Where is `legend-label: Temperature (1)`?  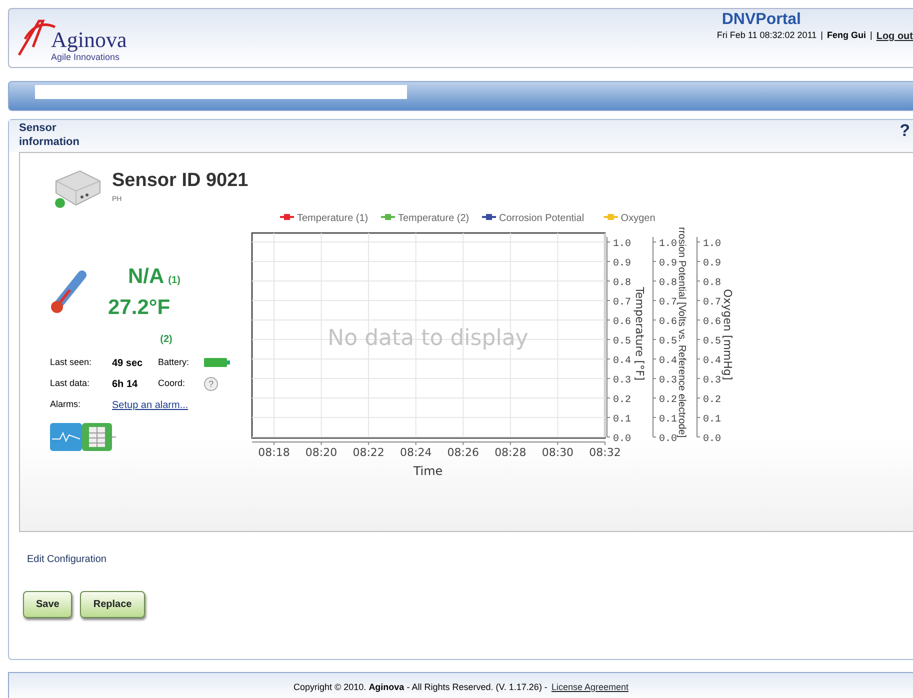 legend-label: Temperature (1) is located at coordinates (332, 218).